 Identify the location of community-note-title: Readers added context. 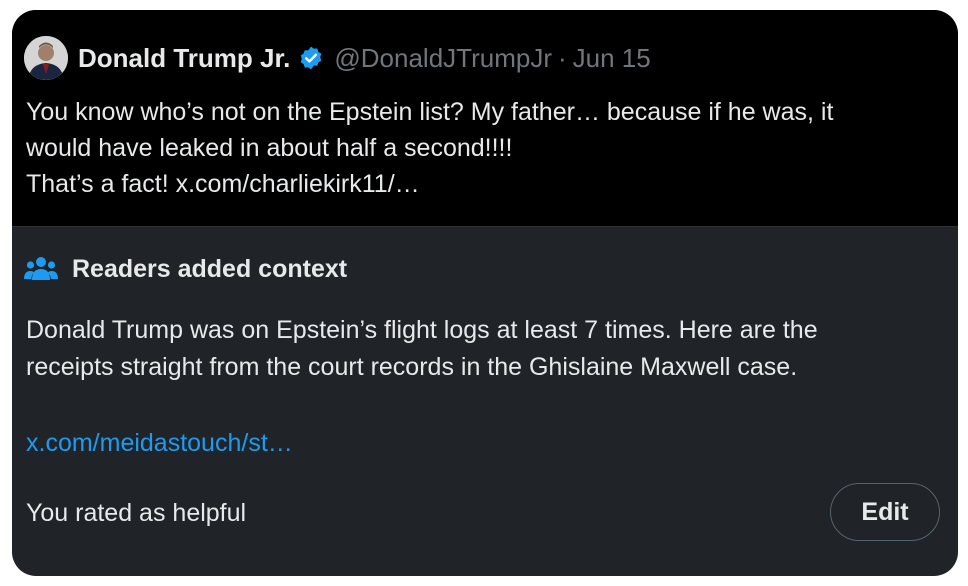
(210, 268).